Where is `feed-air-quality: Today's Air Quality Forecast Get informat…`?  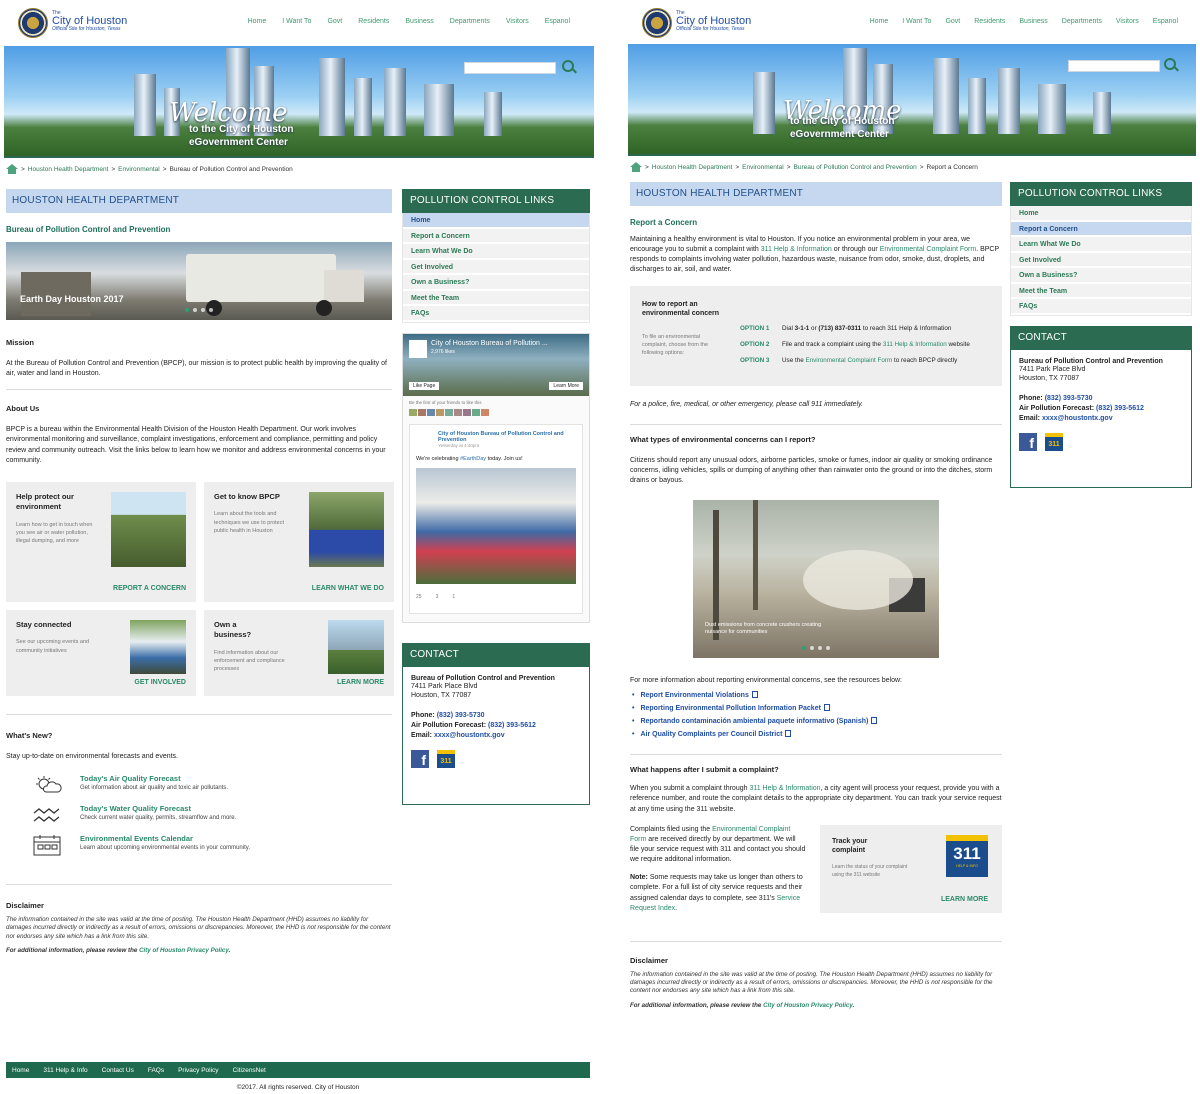 feed-air-quality: Today's Air Quality Forecast Get informat… is located at coordinates (212, 785).